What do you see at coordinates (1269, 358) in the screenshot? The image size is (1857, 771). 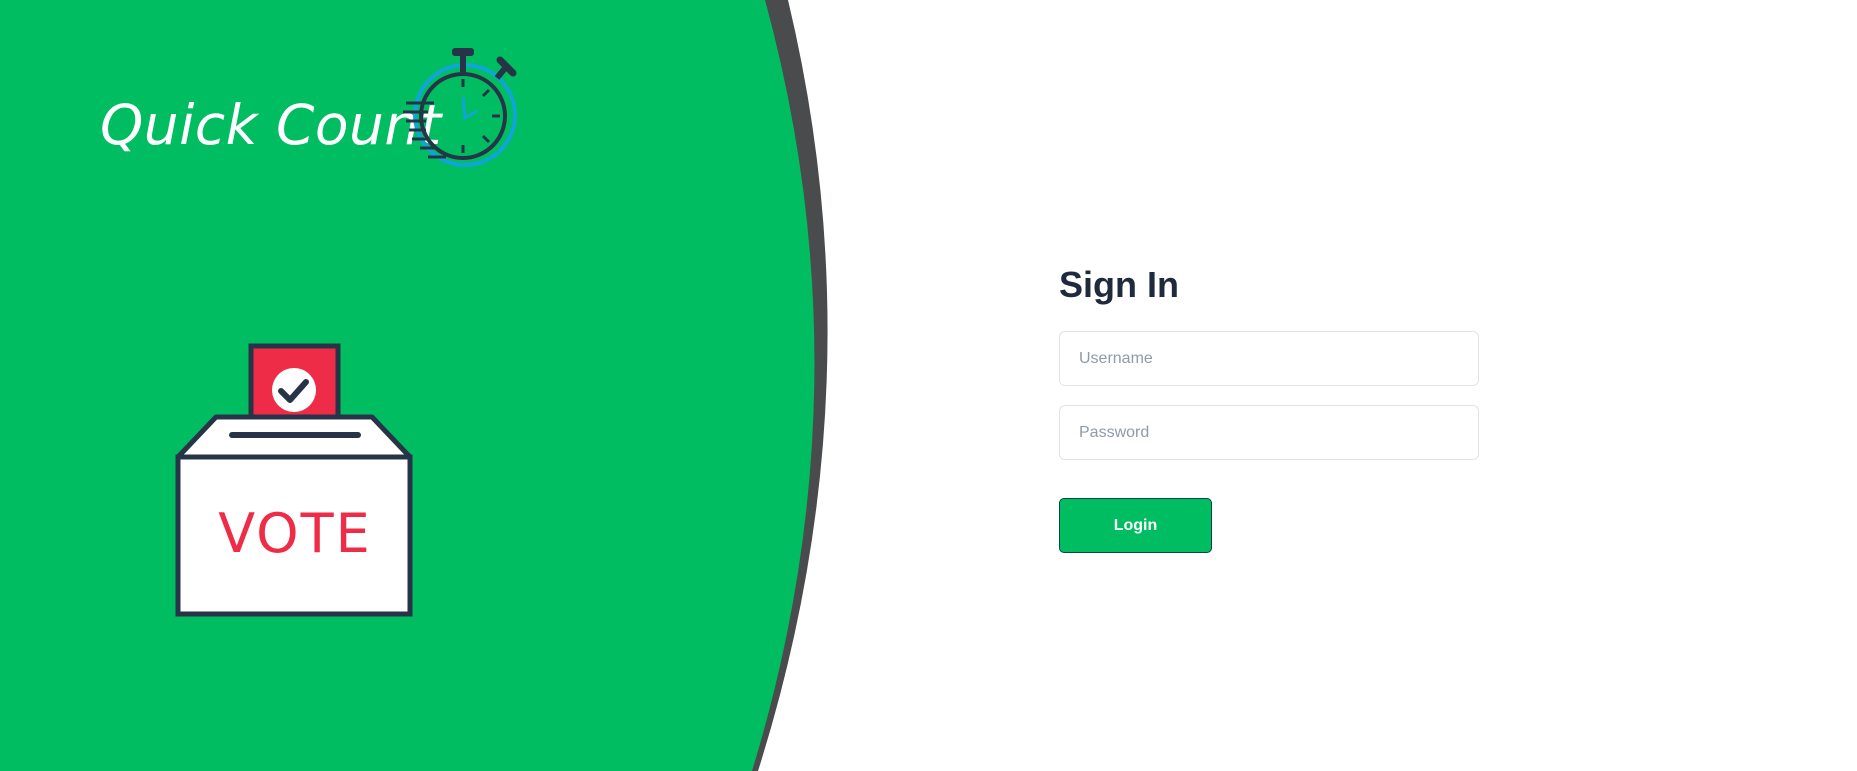 I see `username-input` at bounding box center [1269, 358].